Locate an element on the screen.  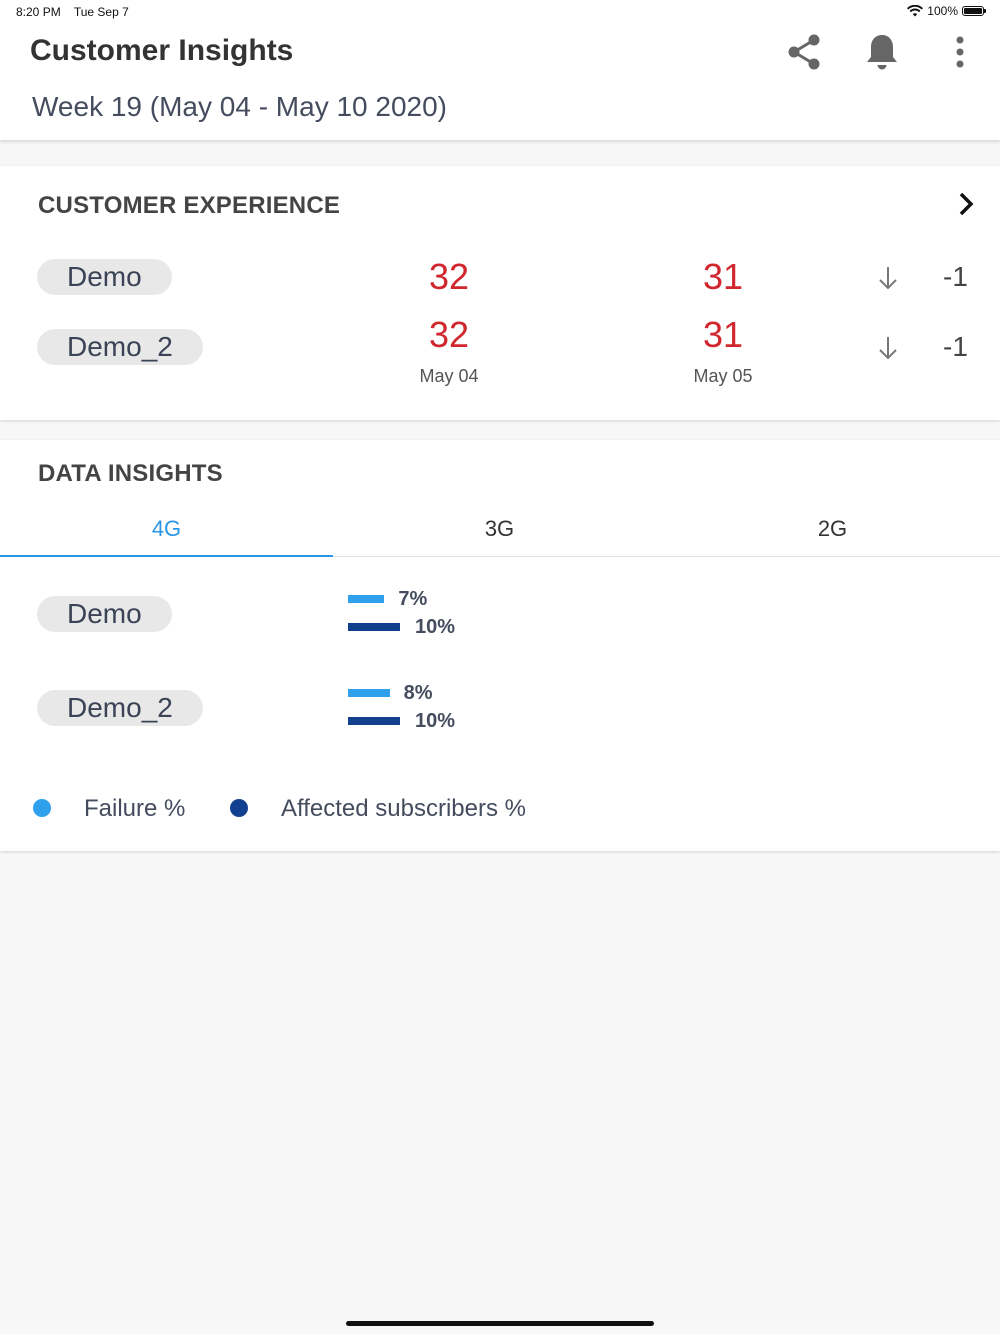
status-date: Tue Sep 7 is located at coordinates (101, 12).